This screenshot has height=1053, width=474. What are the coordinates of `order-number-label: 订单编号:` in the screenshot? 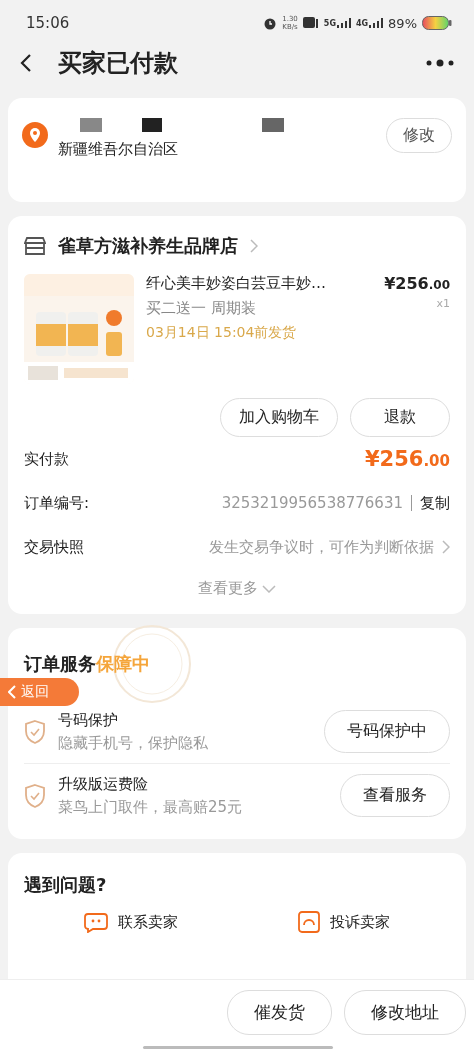 It's located at (57, 503).